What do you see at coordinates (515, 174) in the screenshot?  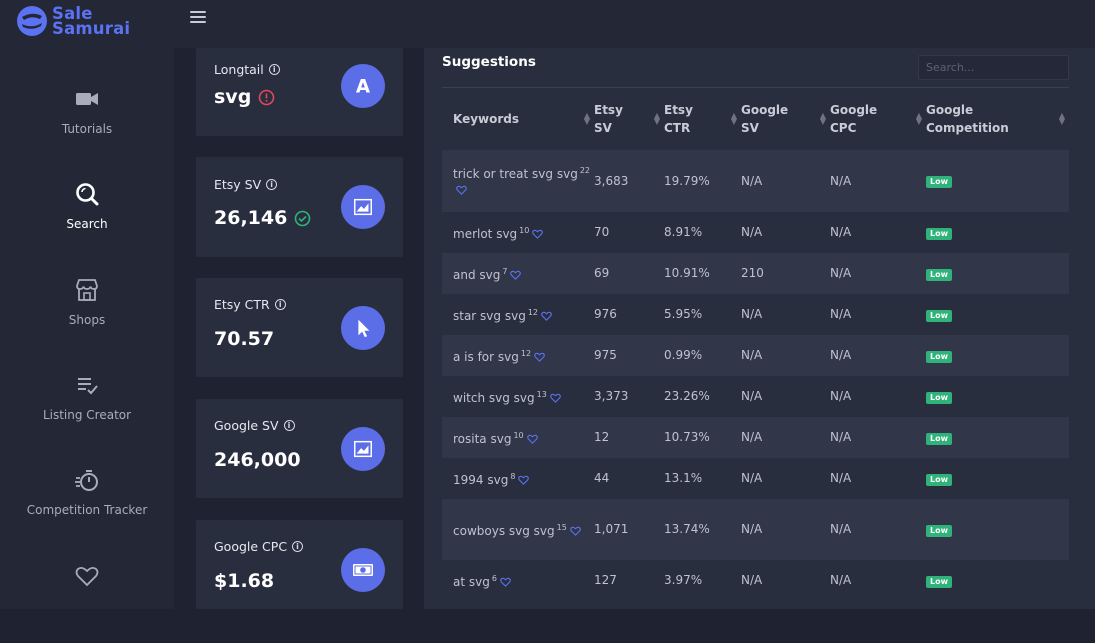 I see `keyword-text: trick or treat svg svg` at bounding box center [515, 174].